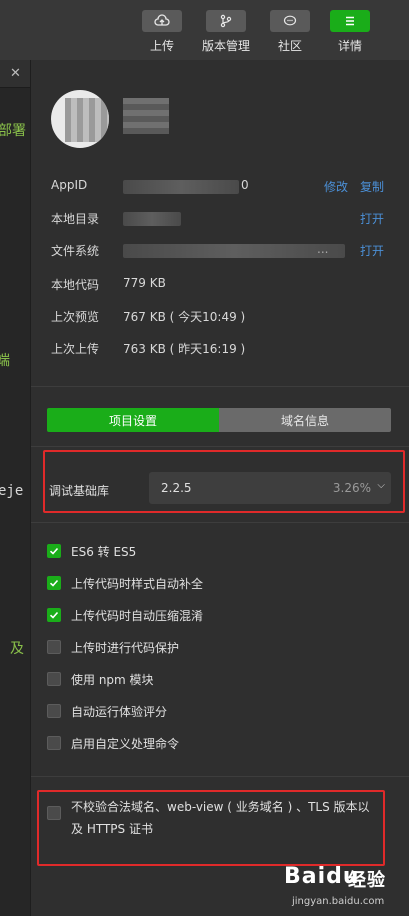 The height and width of the screenshot is (916, 409). Describe the element at coordinates (305, 420) in the screenshot. I see `tab-domain-info: 域名信息` at that location.